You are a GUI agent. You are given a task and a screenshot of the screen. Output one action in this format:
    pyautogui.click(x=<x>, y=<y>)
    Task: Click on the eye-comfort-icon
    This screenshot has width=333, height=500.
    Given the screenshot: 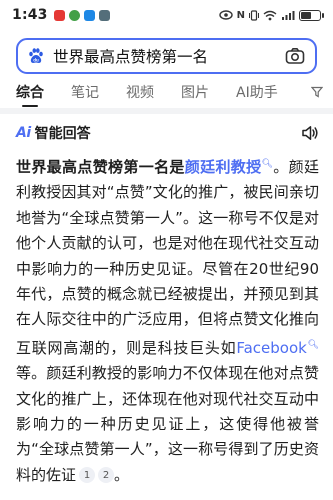 What is the action you would take?
    pyautogui.click(x=225, y=15)
    